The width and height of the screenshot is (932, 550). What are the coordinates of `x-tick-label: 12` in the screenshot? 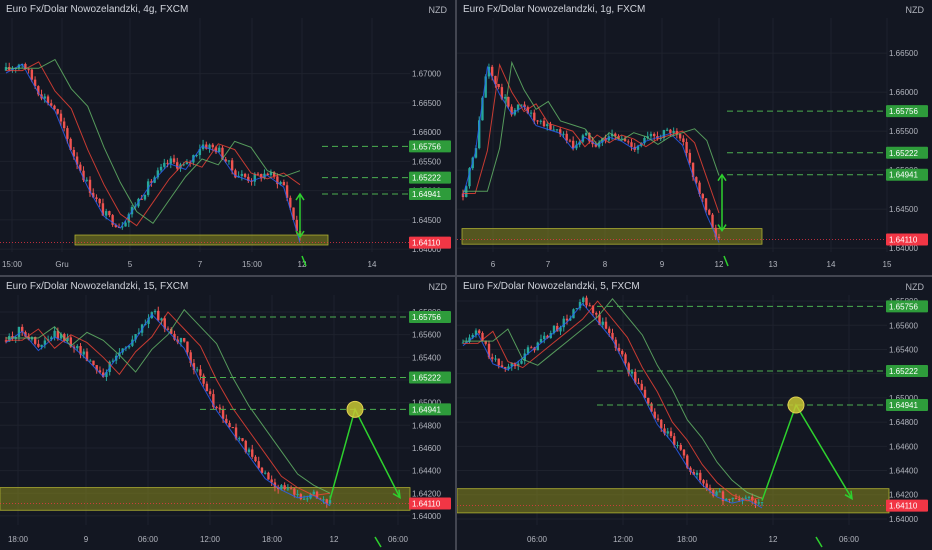 It's located at (334, 539).